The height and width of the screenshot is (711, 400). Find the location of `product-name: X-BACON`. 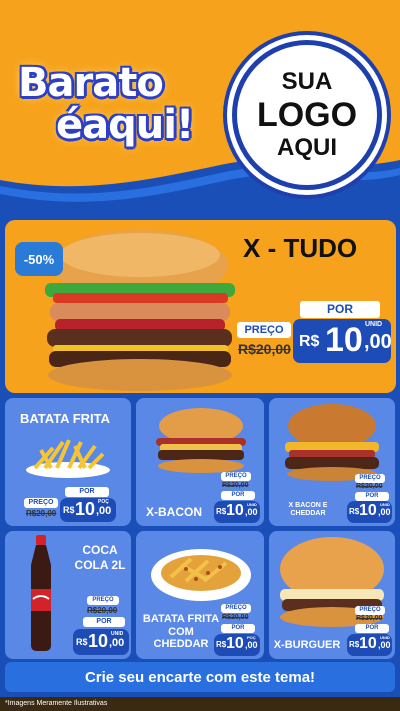

product-name: X-BACON is located at coordinates (174, 512).